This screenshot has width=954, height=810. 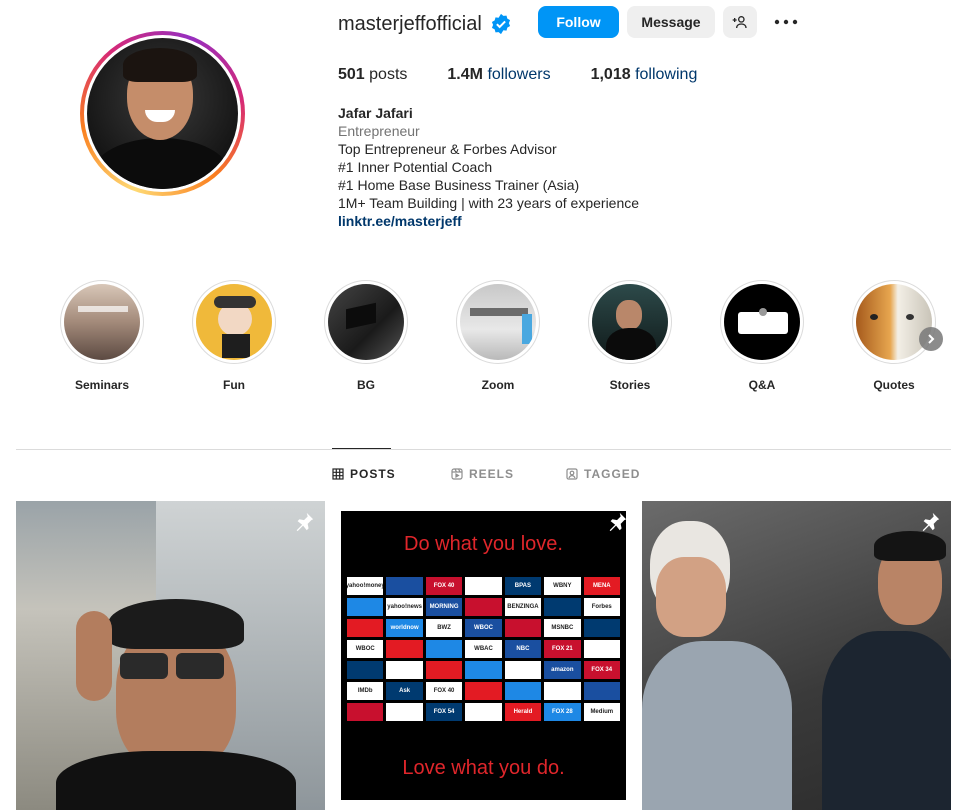 I want to click on story-highlights: Seminars Fun BG Zoom Stories Q&A Quotes, so click(x=497, y=340).